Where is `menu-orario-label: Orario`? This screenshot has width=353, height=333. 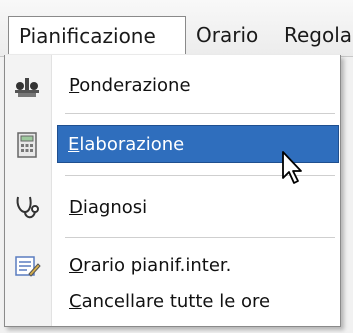 menu-orario-label: Orario is located at coordinates (227, 35).